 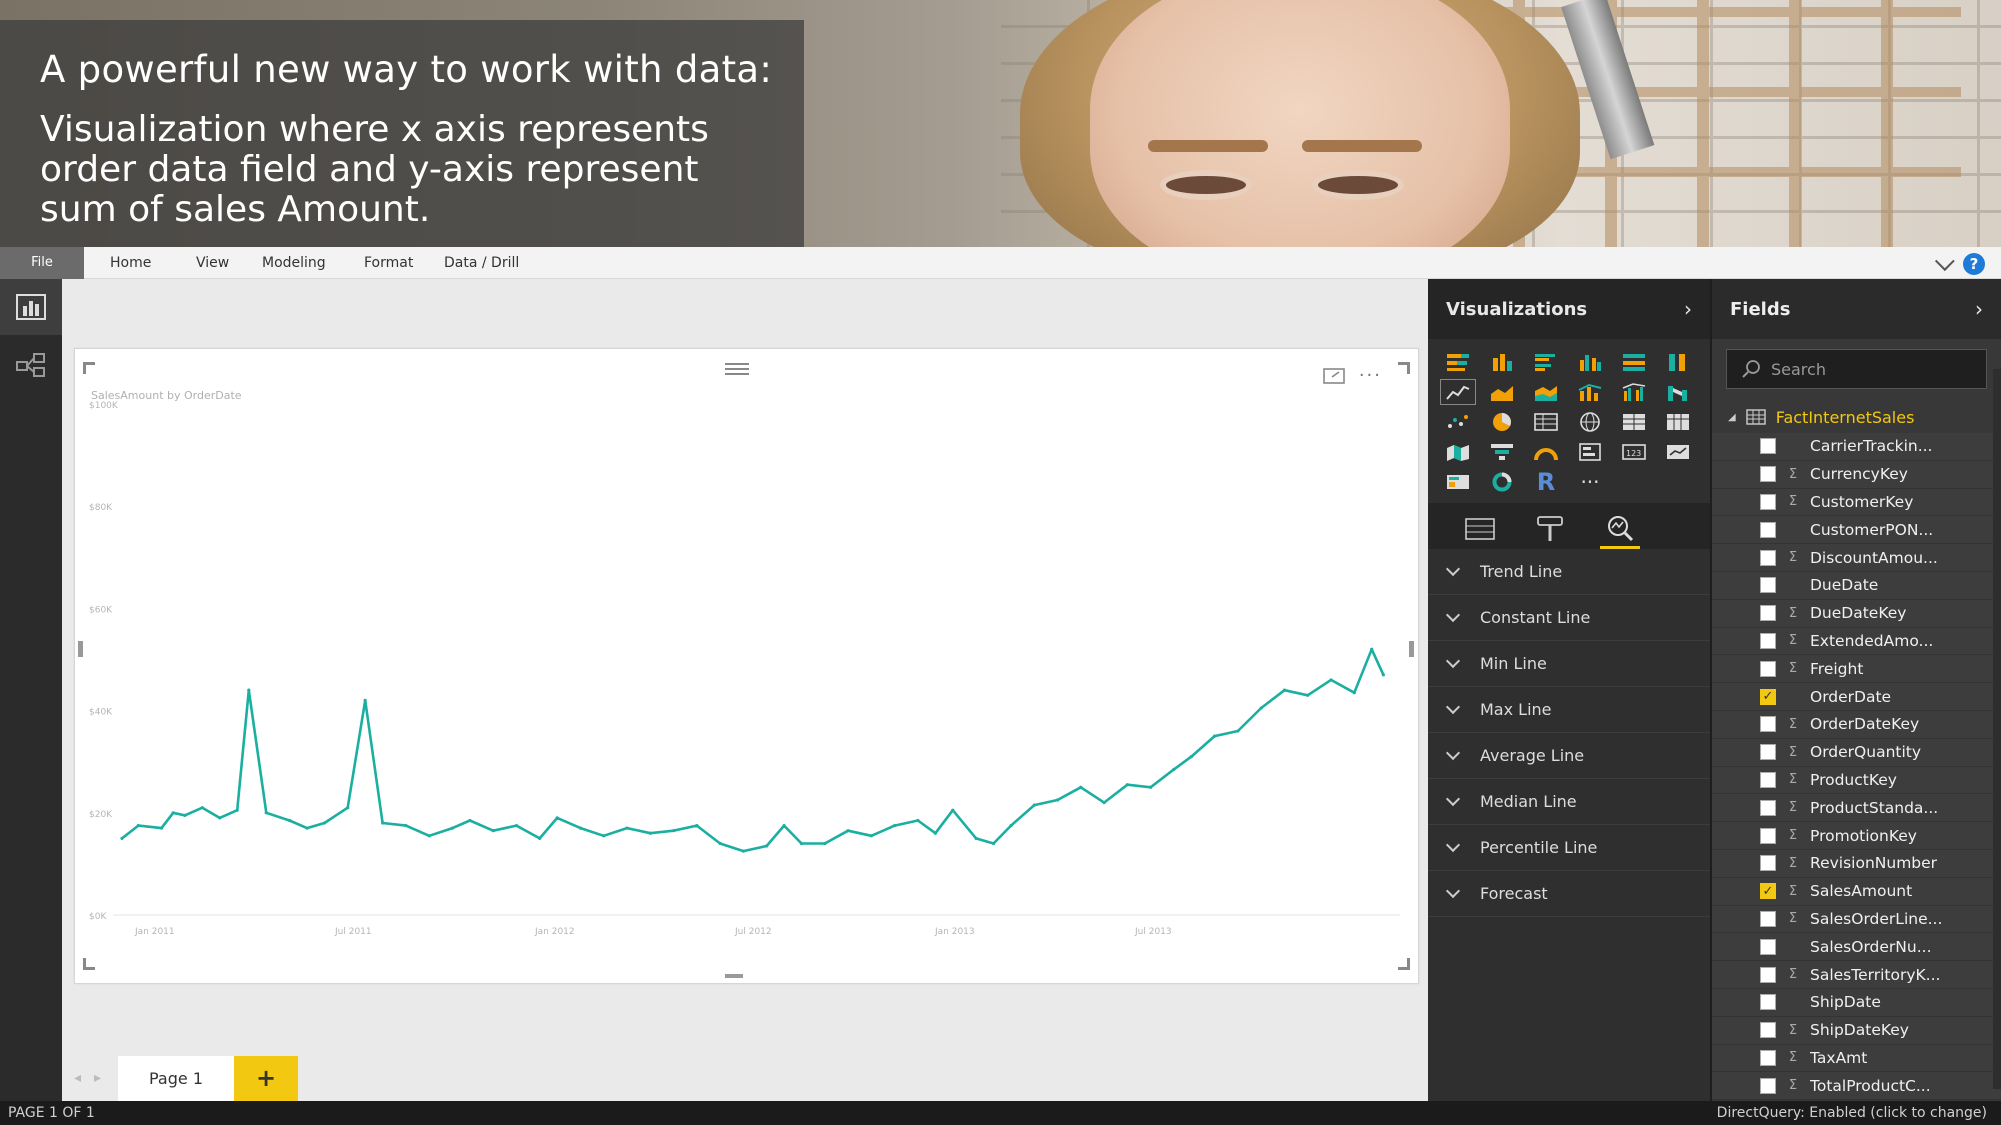 I want to click on collapse-visualizations-icon: ›, so click(x=1688, y=309).